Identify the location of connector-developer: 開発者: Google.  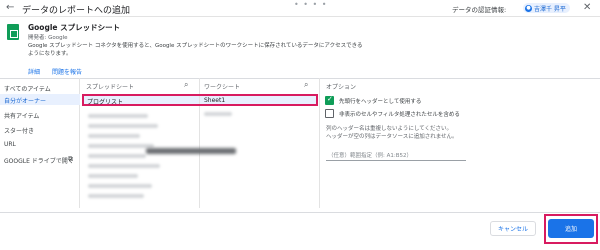
(48, 38).